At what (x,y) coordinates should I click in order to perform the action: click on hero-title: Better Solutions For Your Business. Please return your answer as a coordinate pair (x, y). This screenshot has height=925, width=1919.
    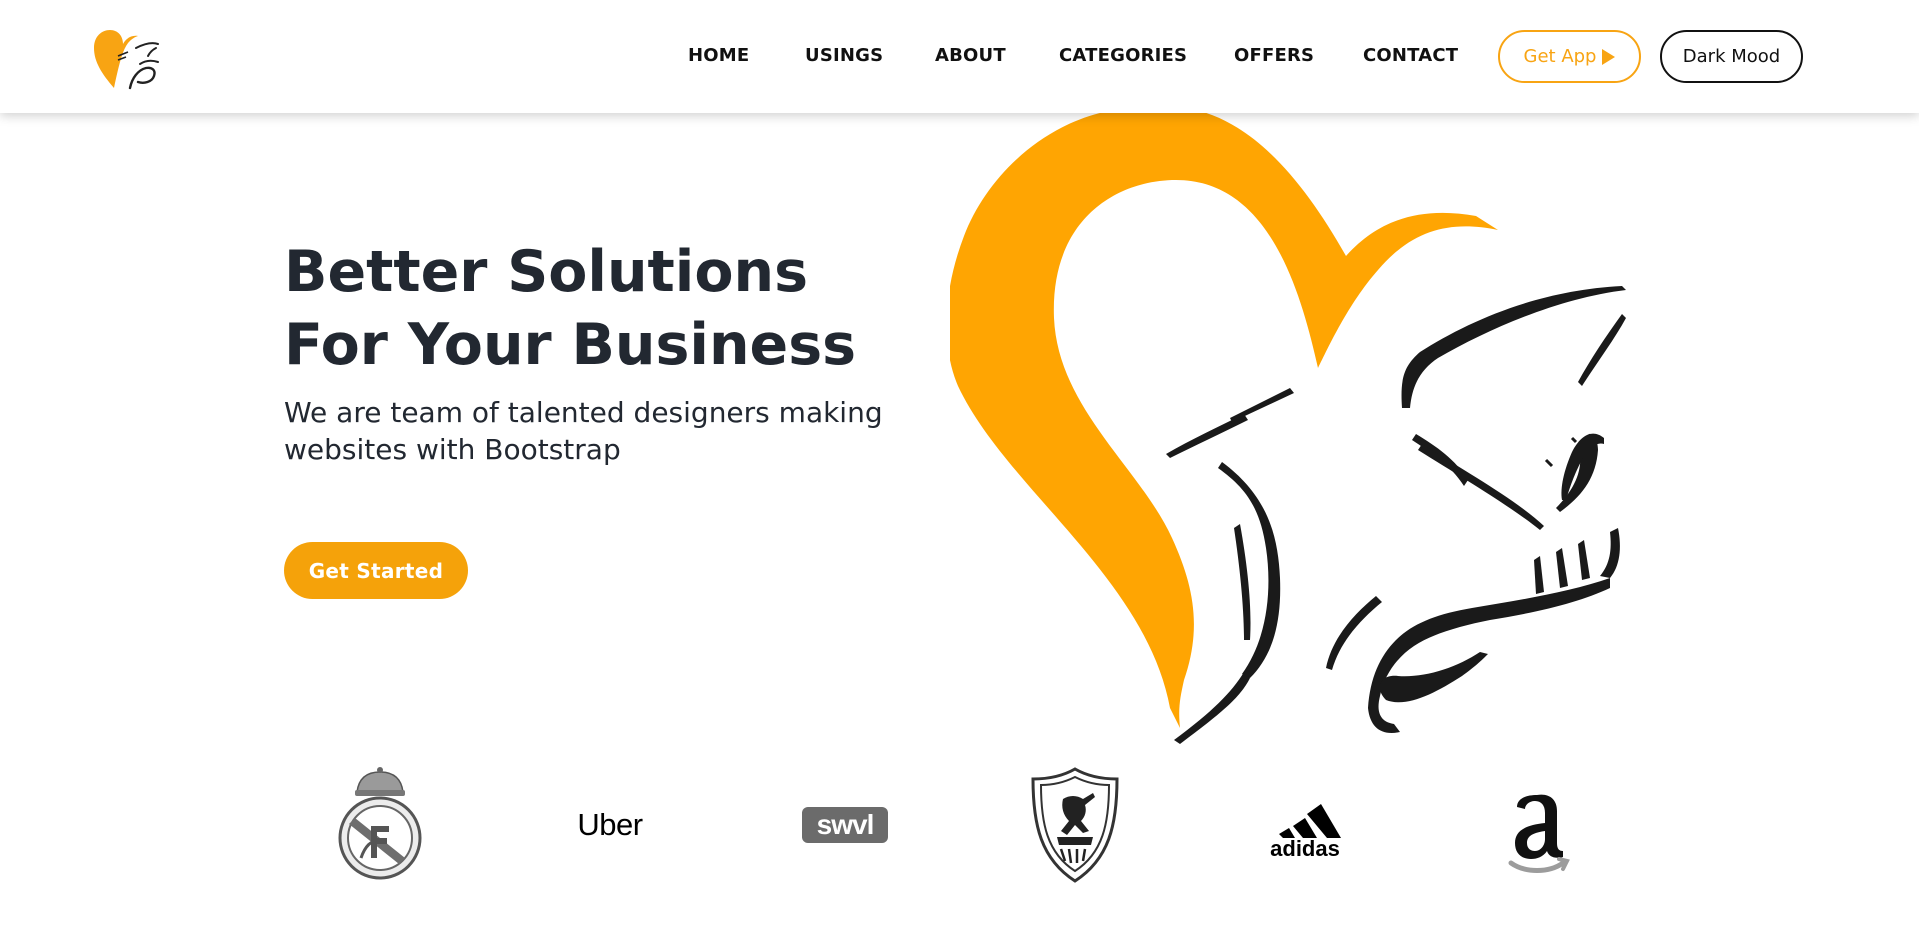
    Looking at the image, I should click on (570, 308).